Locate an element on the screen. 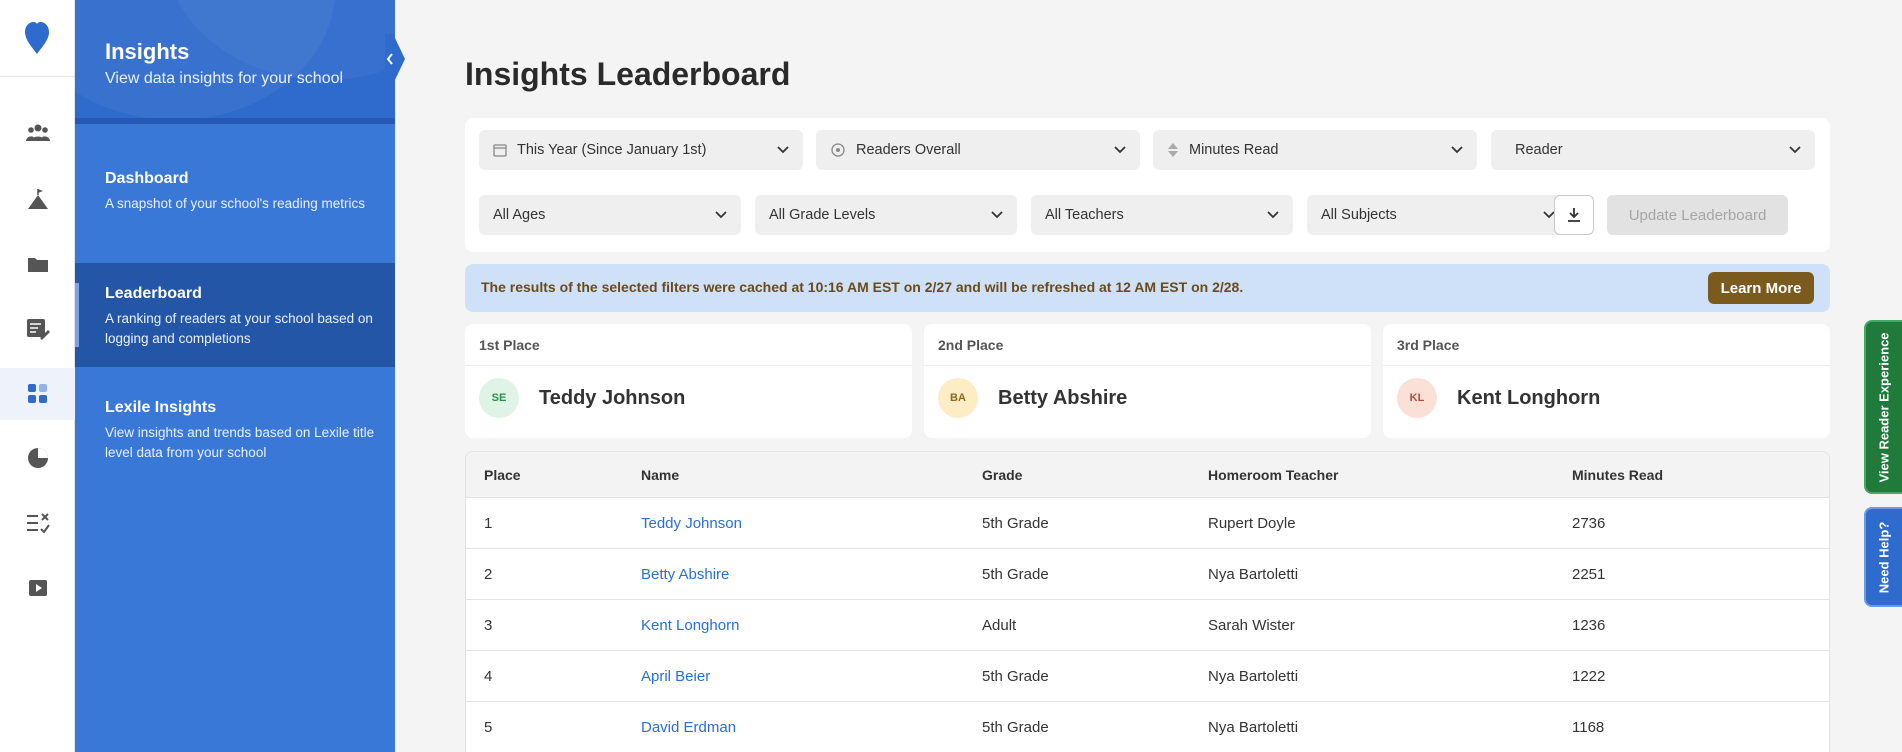  folder-icon is located at coordinates (37, 265).